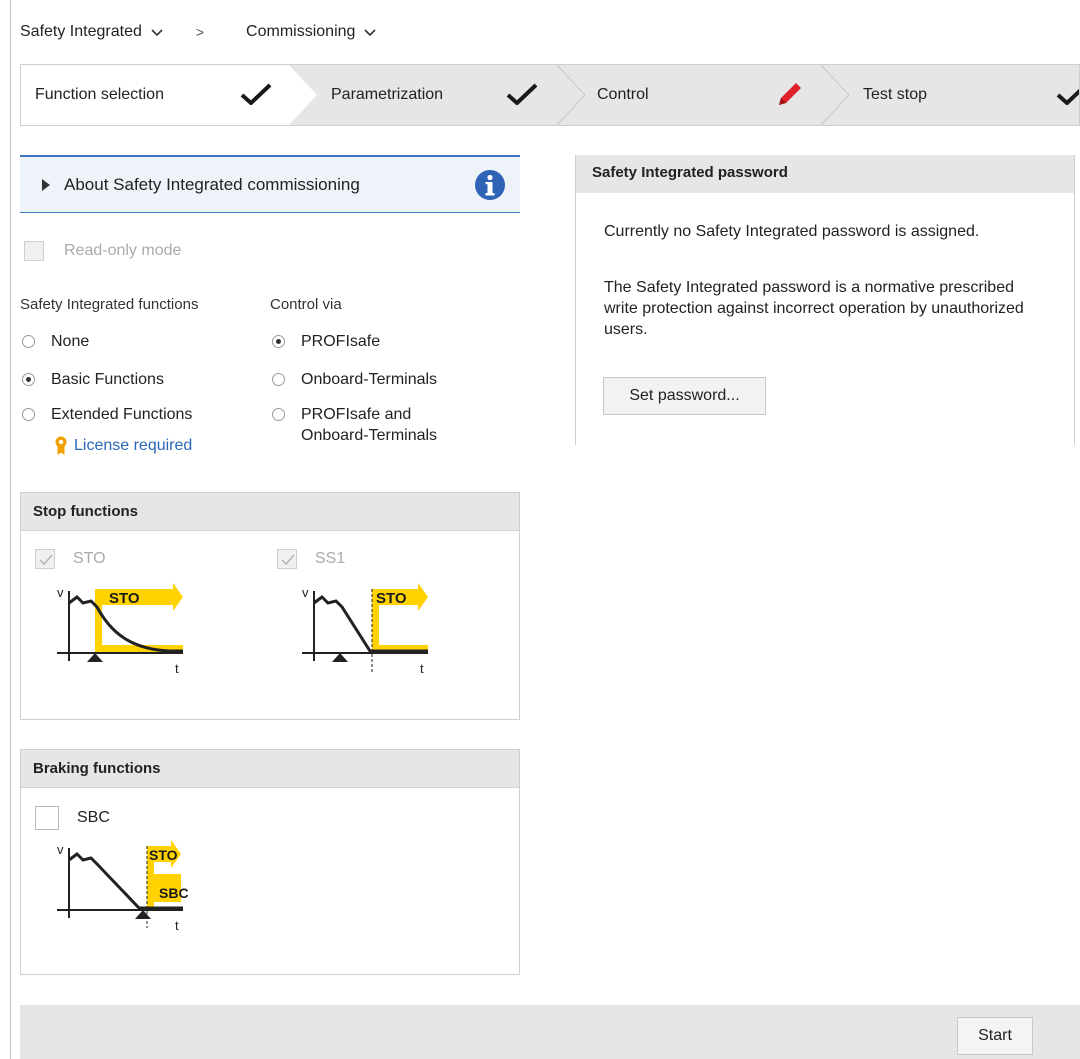 This screenshot has width=1080, height=1059. I want to click on ss1-label: SS1, so click(330, 558).